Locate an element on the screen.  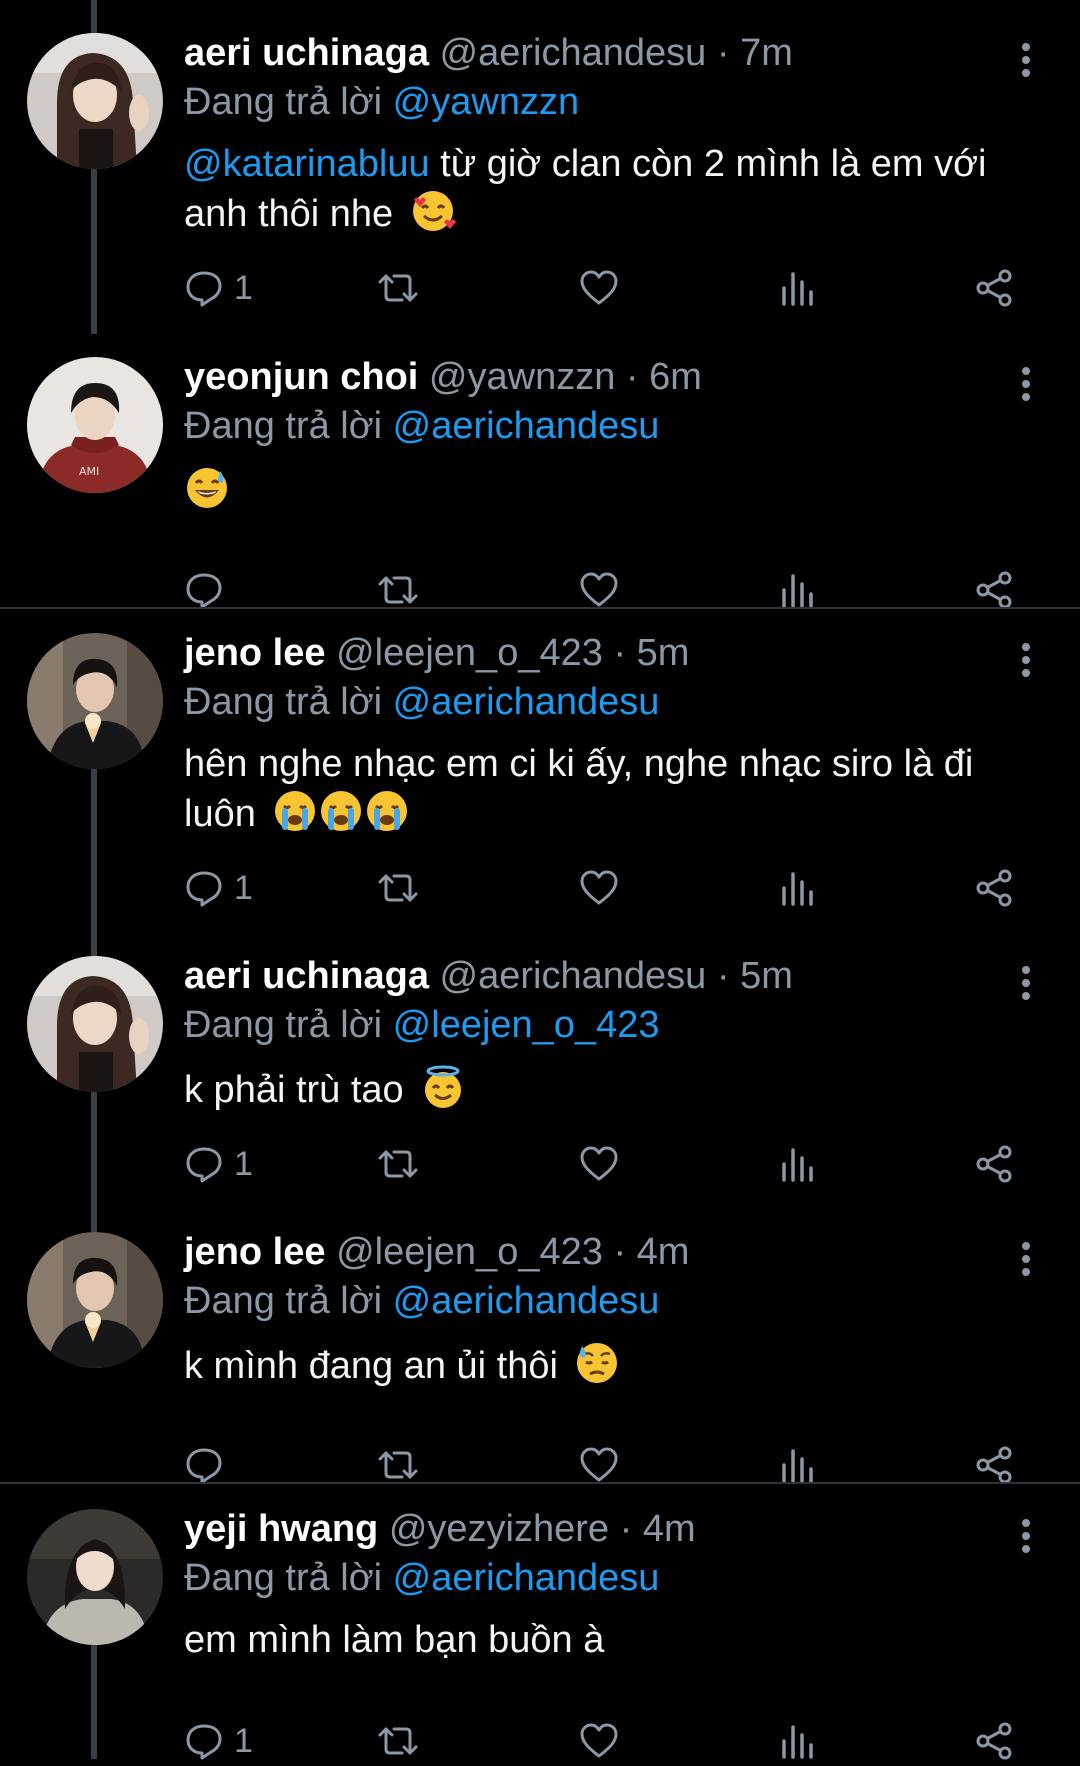
replying-to: Đang trả lời @yawnzzn is located at coordinates (381, 102).